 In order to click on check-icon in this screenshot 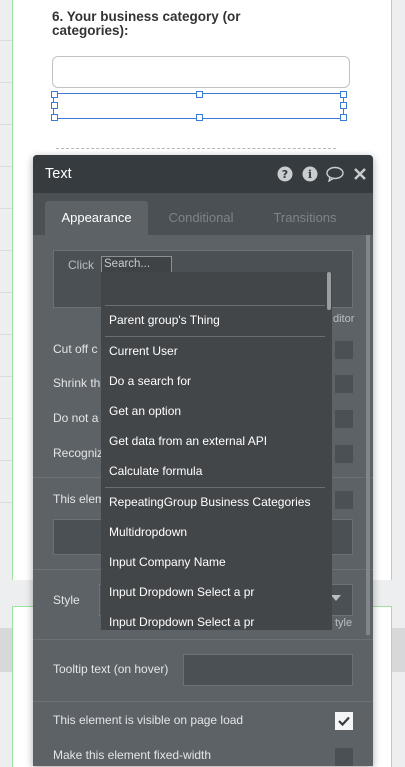, I will do `click(344, 721)`.